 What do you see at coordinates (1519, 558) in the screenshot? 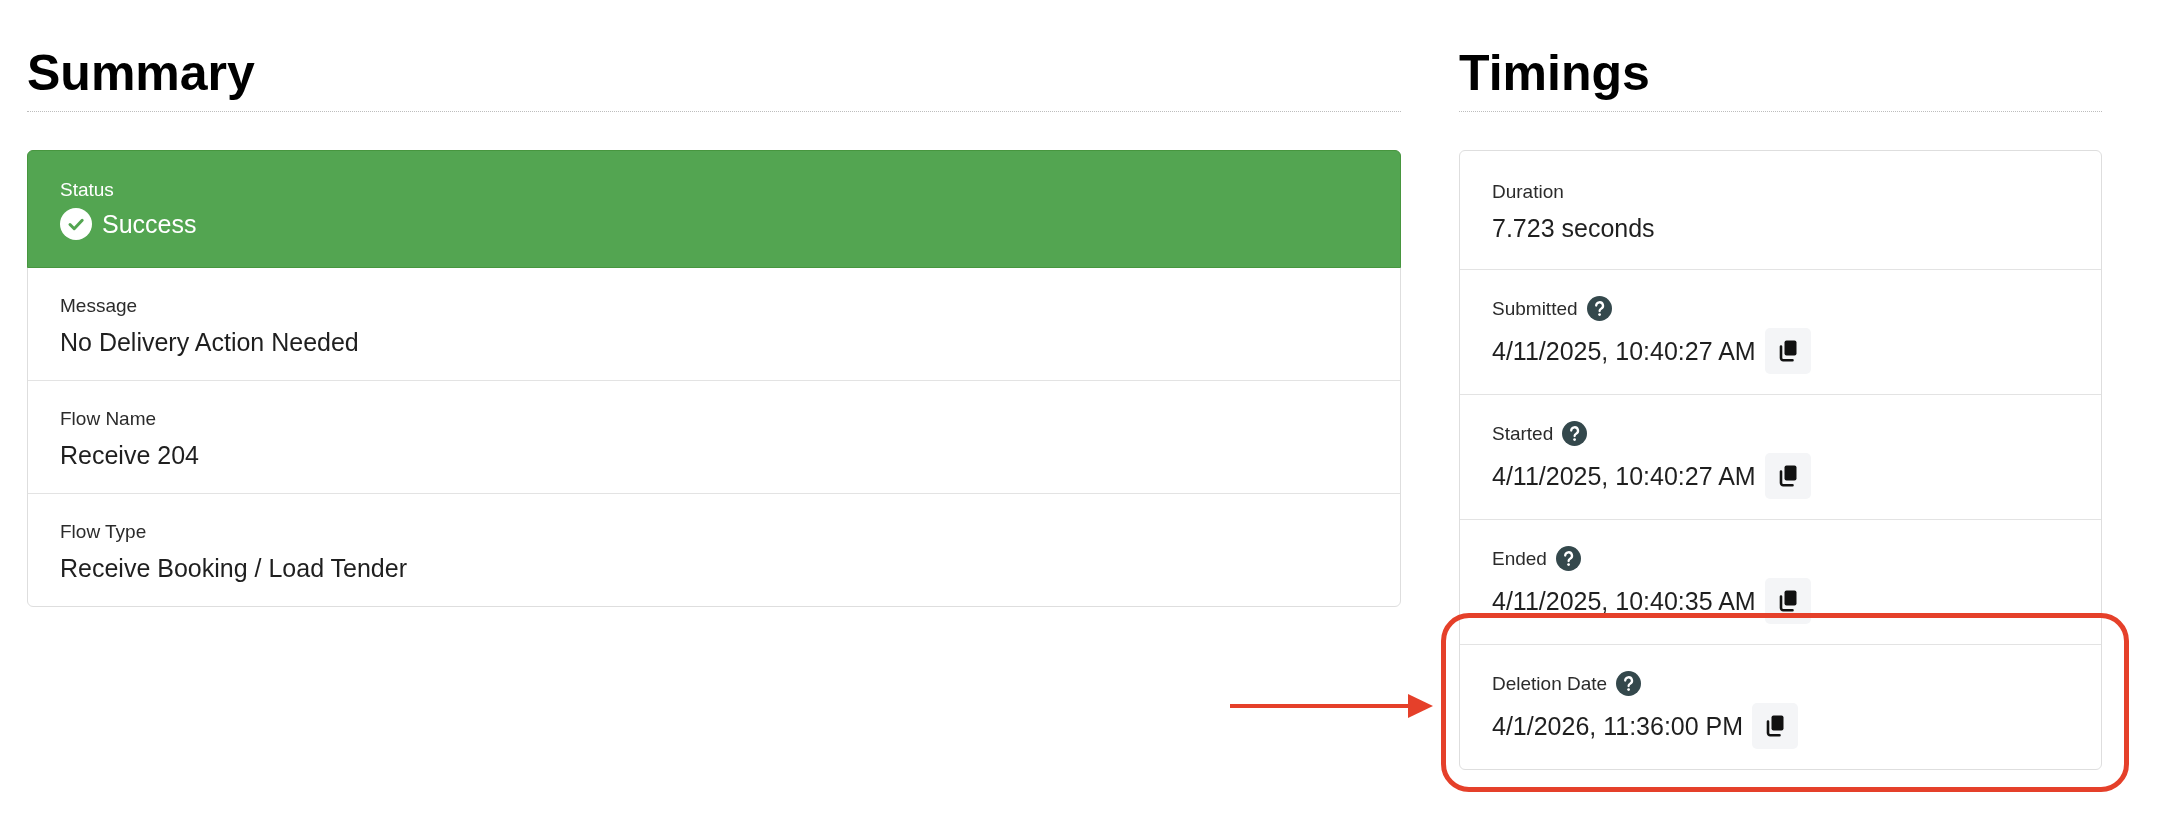
I see `field-label: Ended` at bounding box center [1519, 558].